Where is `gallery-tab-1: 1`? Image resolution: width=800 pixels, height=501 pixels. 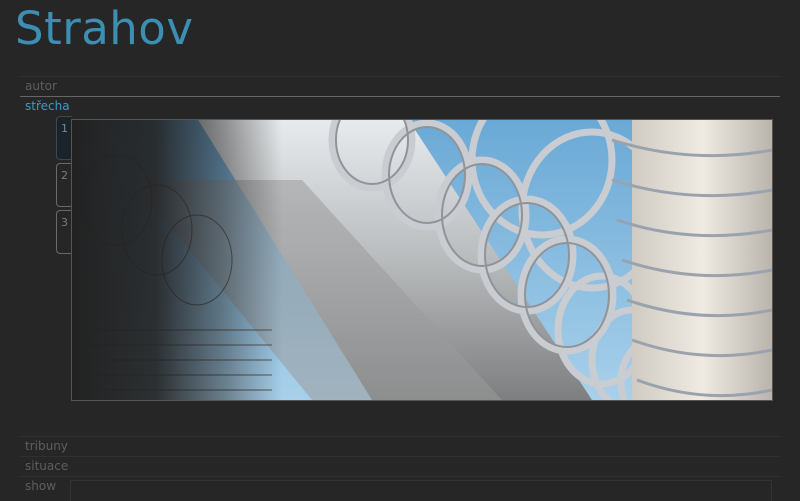 gallery-tab-1: 1 is located at coordinates (64, 138).